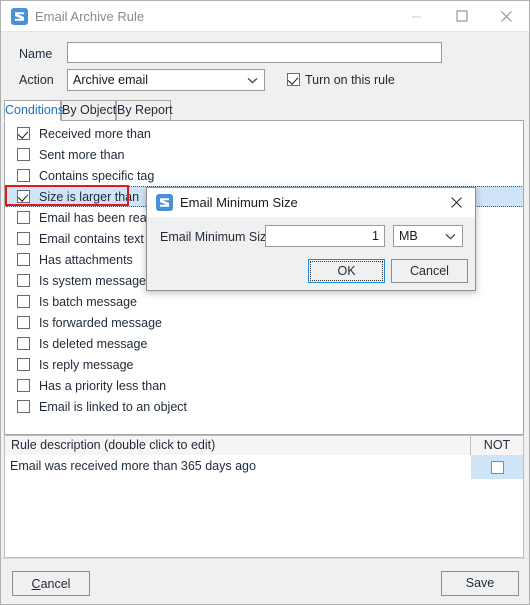  Describe the element at coordinates (88, 301) in the screenshot. I see `condition-label: Is batch message` at that location.